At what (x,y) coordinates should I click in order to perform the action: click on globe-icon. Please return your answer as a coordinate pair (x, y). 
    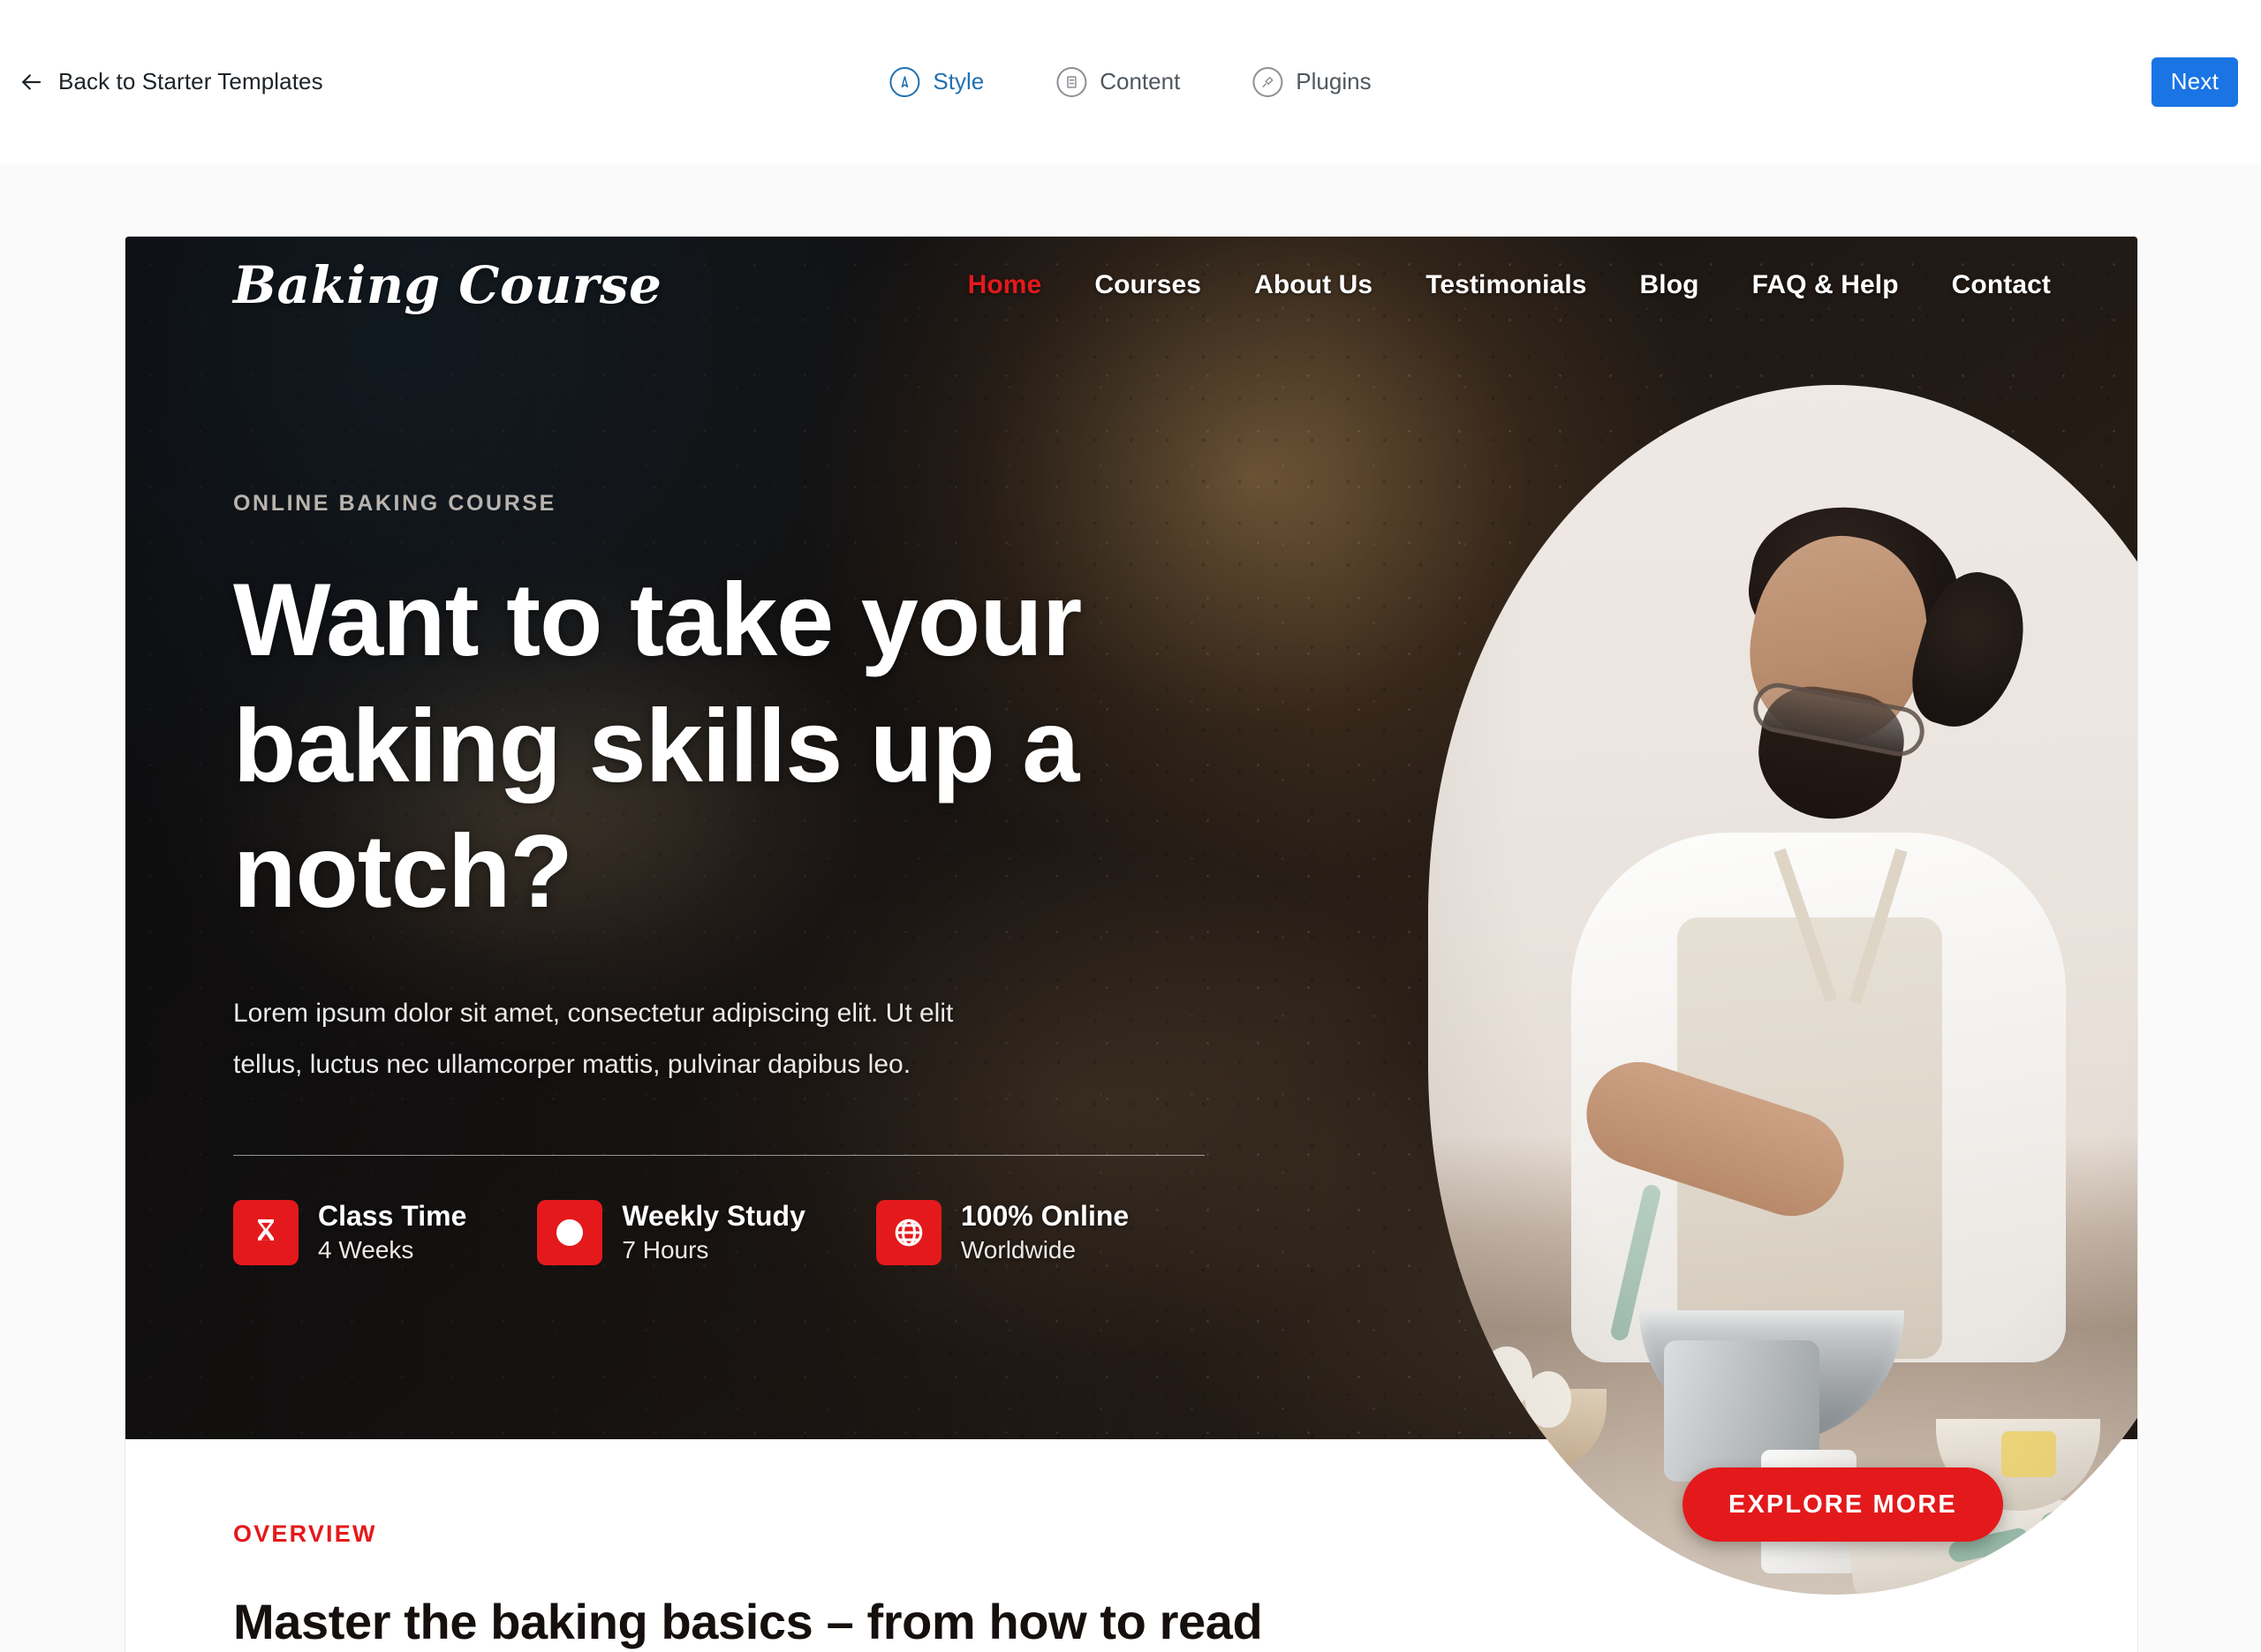
    Looking at the image, I should click on (908, 1233).